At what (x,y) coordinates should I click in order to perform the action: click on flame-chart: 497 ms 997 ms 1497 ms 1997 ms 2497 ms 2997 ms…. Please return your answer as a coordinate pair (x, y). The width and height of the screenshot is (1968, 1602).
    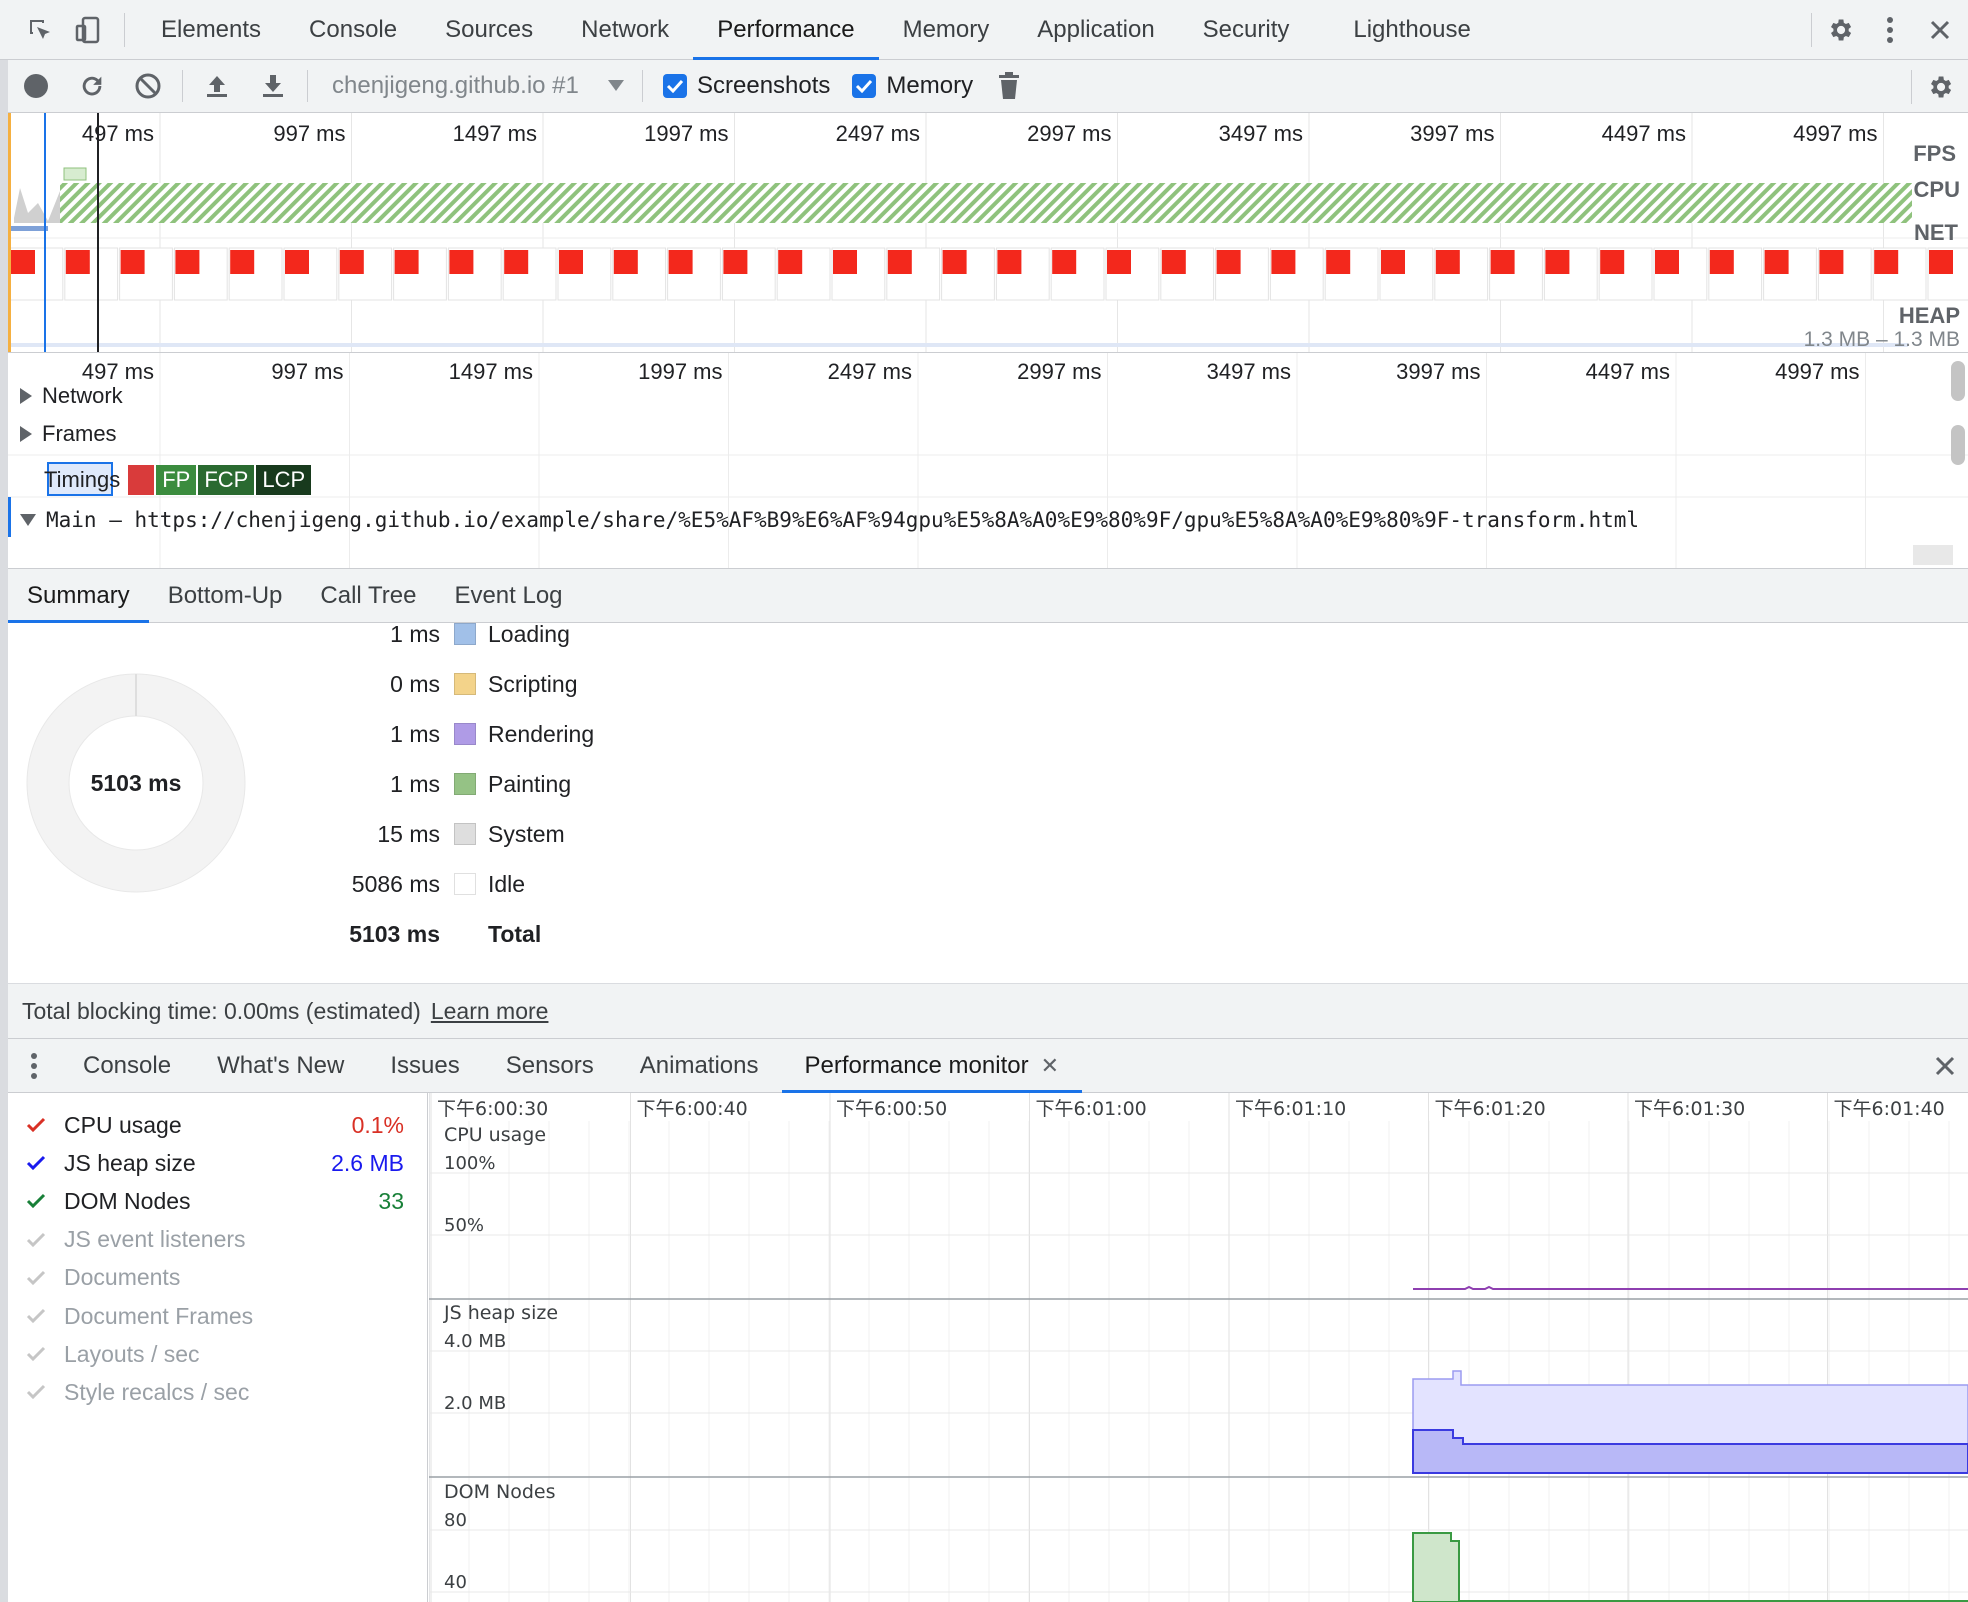
    Looking at the image, I should click on (988, 461).